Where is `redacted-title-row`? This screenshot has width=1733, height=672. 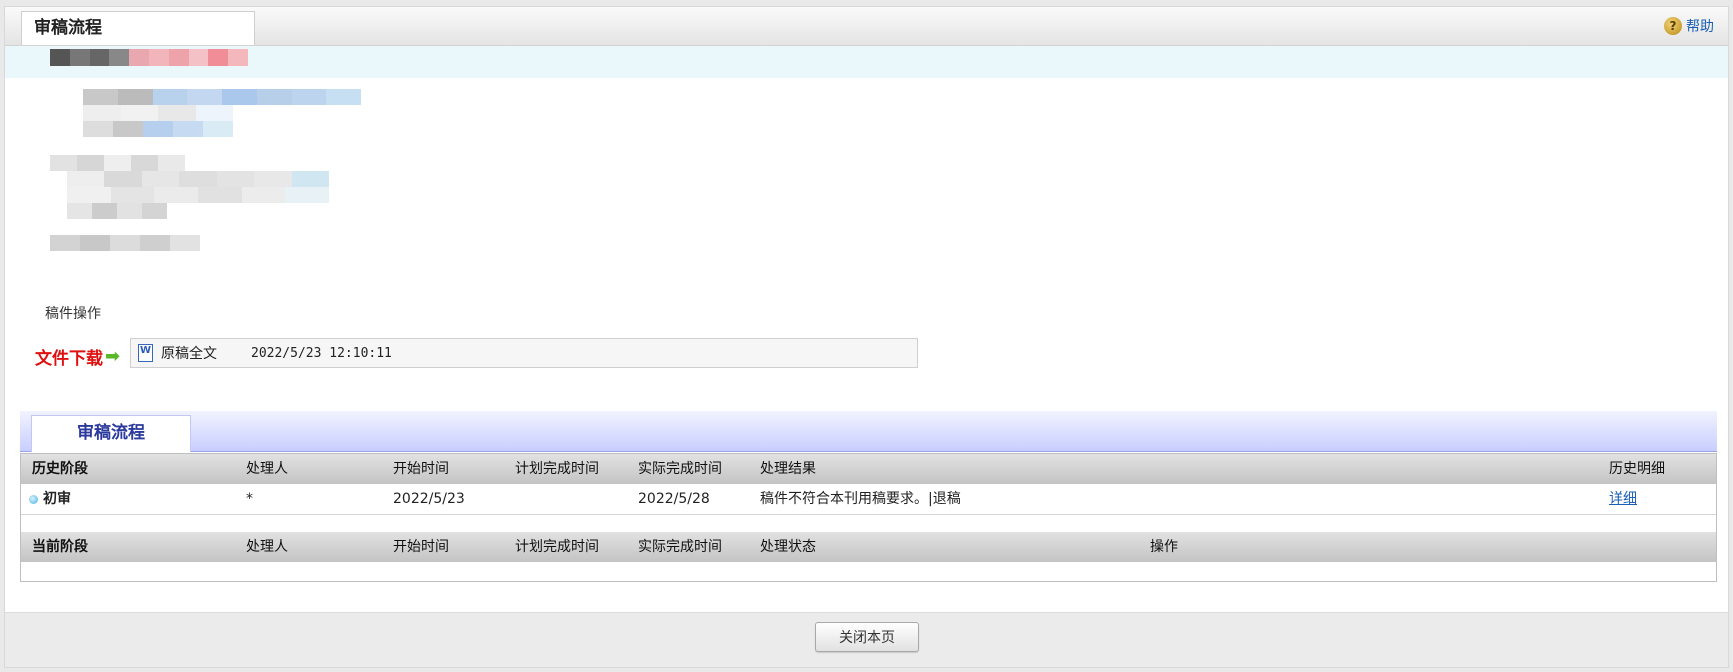 redacted-title-row is located at coordinates (149, 57).